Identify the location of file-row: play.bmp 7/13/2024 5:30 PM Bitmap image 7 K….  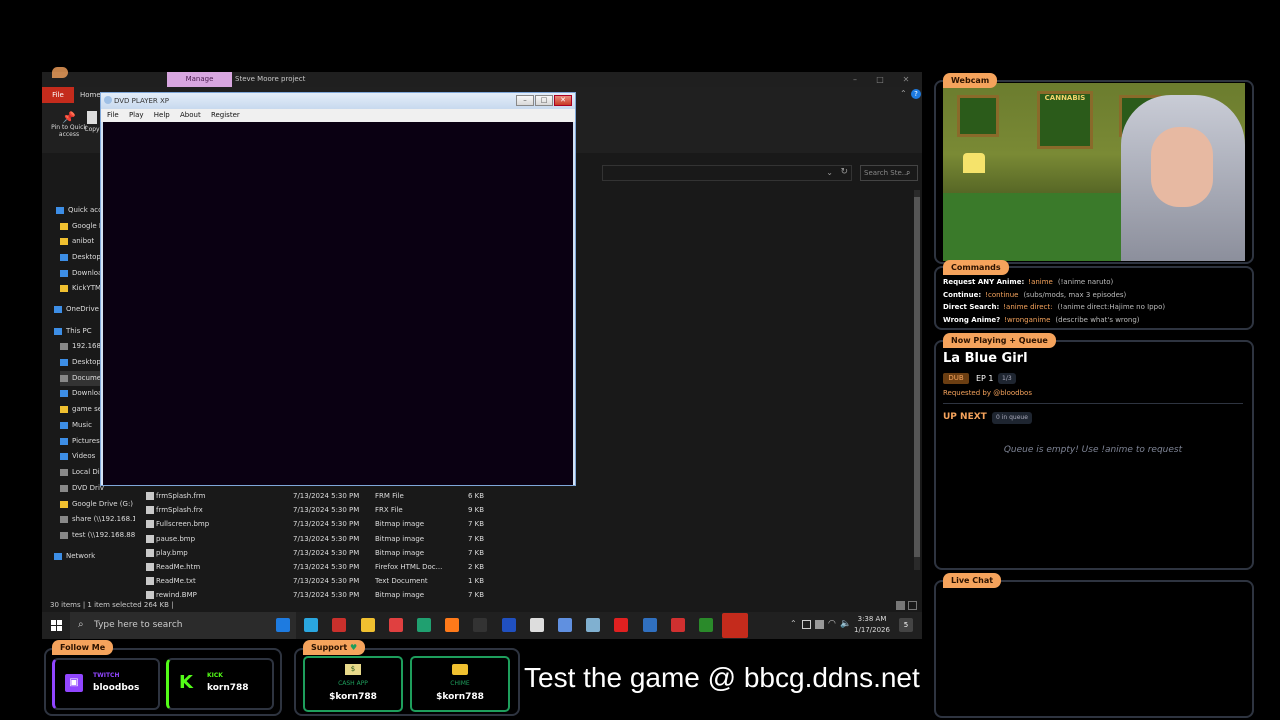
(506, 553).